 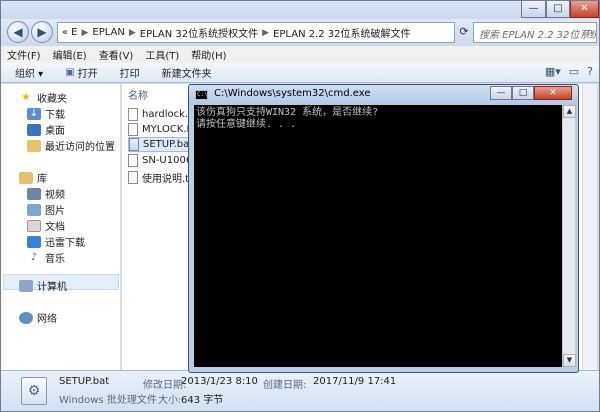 What do you see at coordinates (202, 400) in the screenshot?
I see `details-size-value: 643 字节` at bounding box center [202, 400].